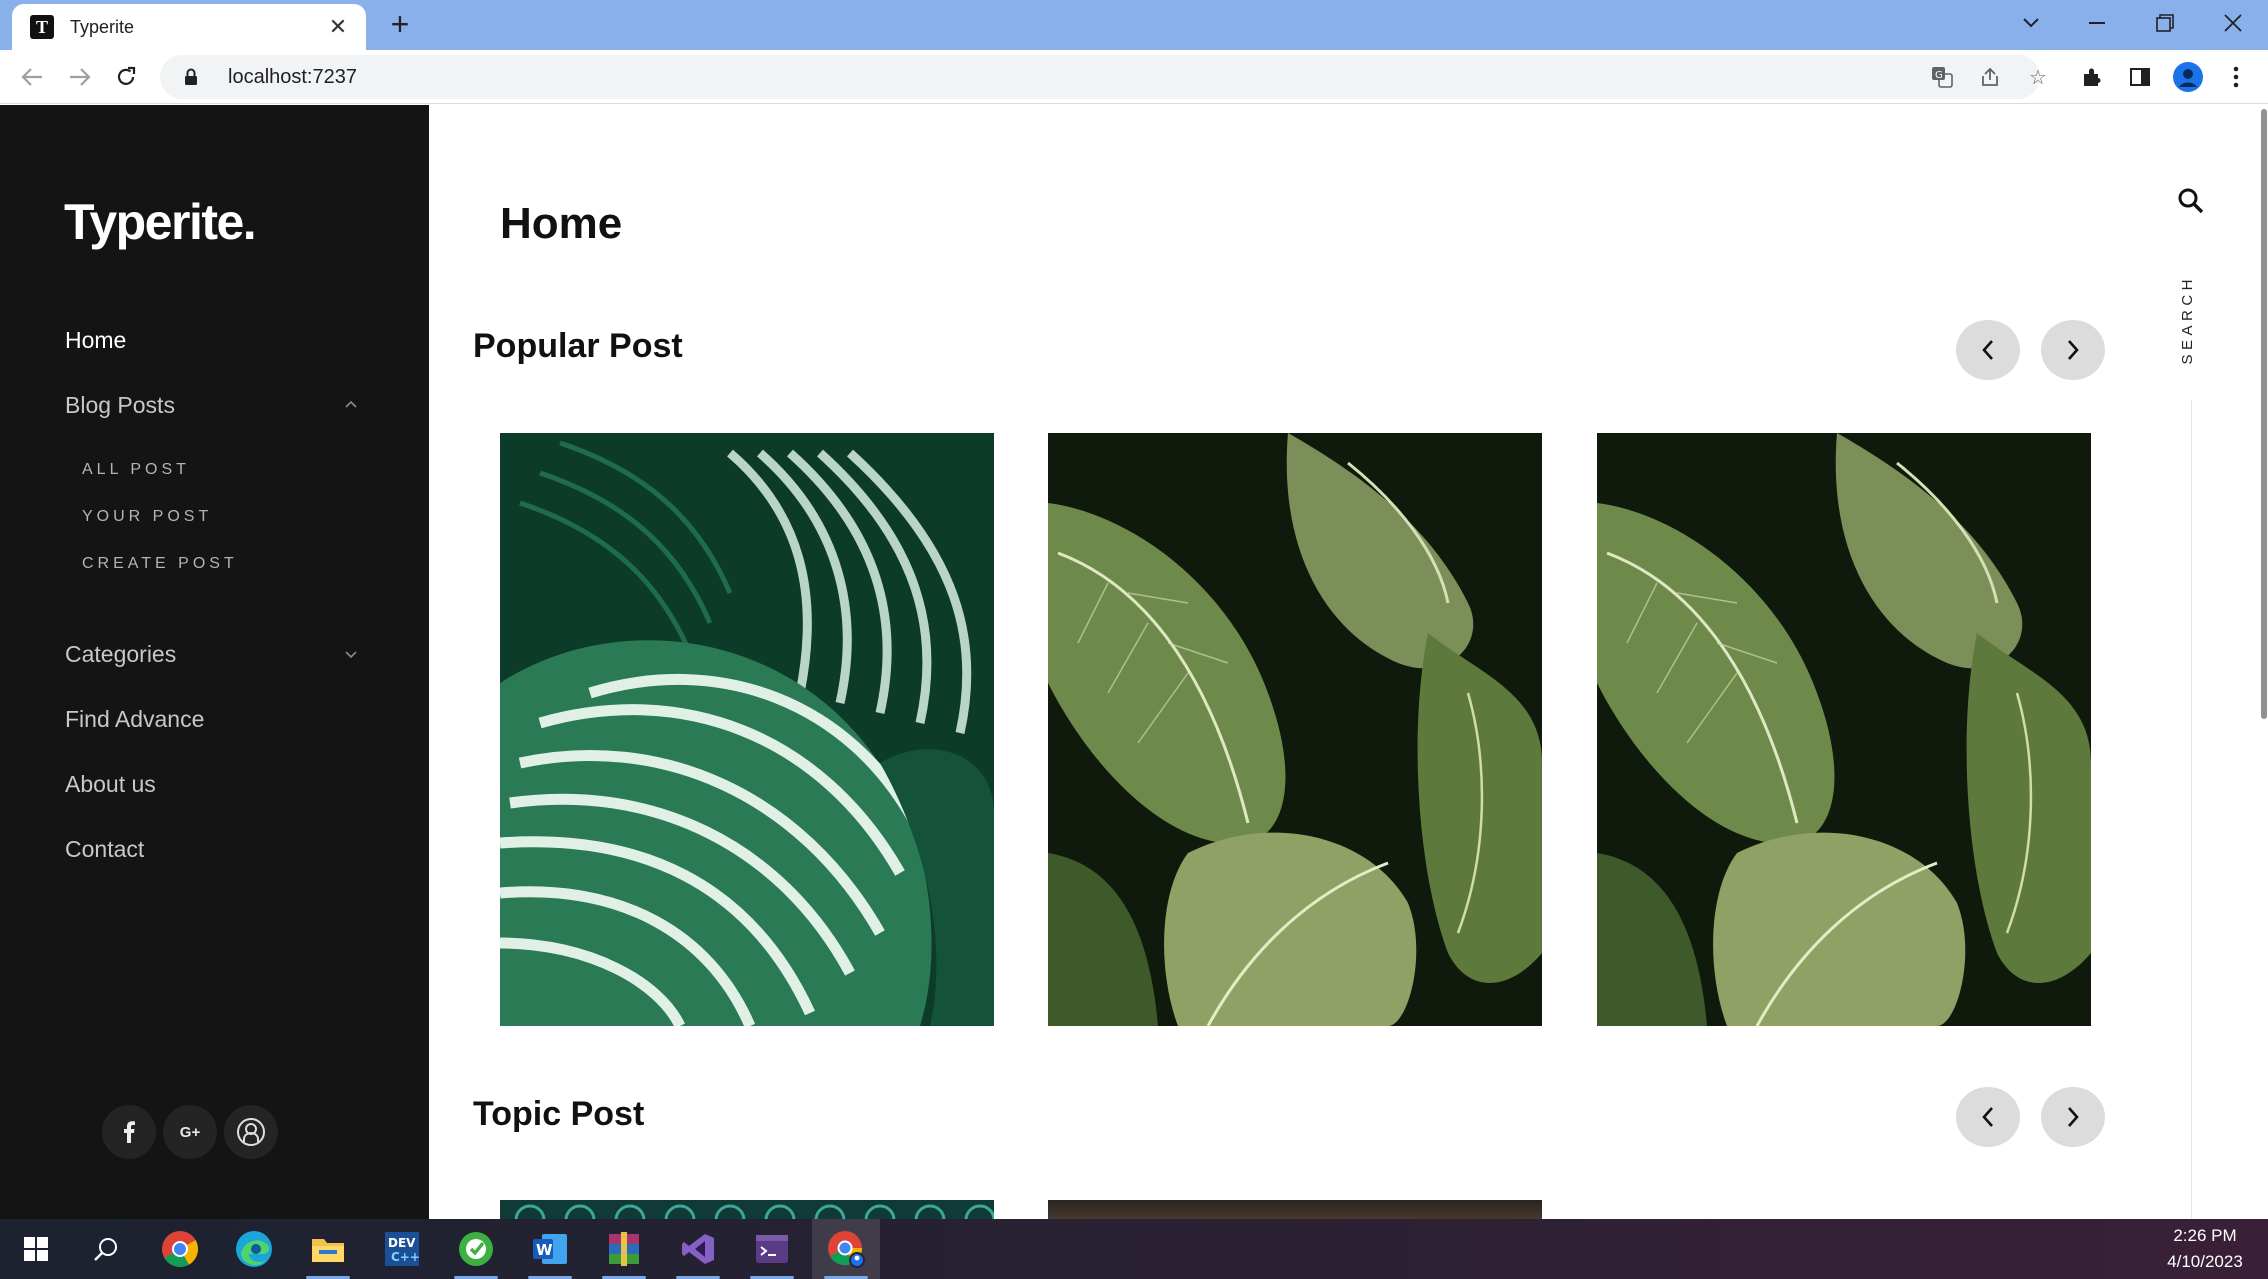 The image size is (2268, 1279). Describe the element at coordinates (624, 1249) in the screenshot. I see `winrar-icon` at that location.